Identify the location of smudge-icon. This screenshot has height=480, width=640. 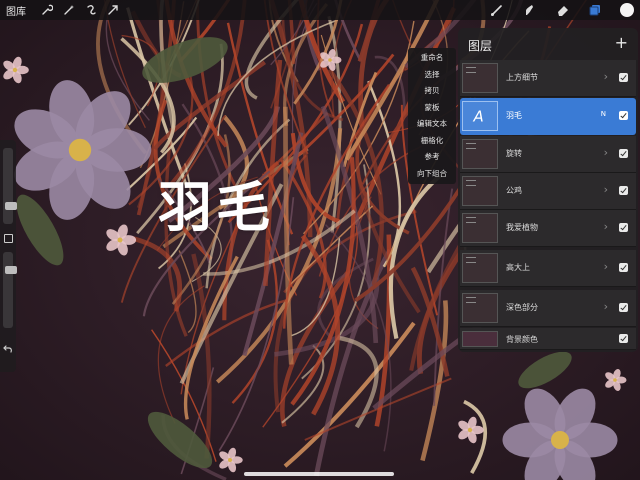
(529, 10).